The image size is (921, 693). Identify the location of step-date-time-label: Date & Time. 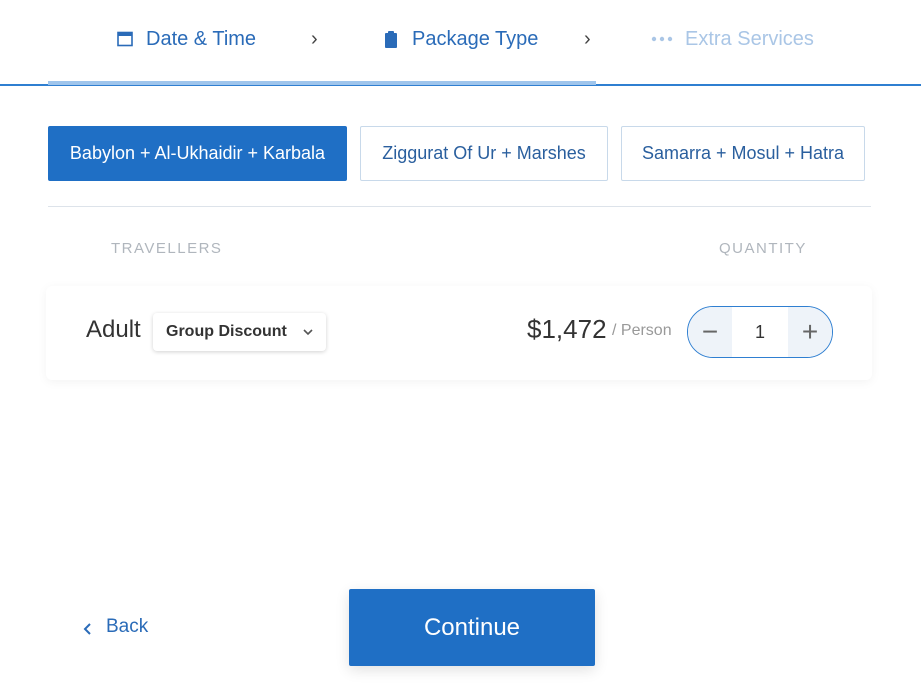
(201, 38).